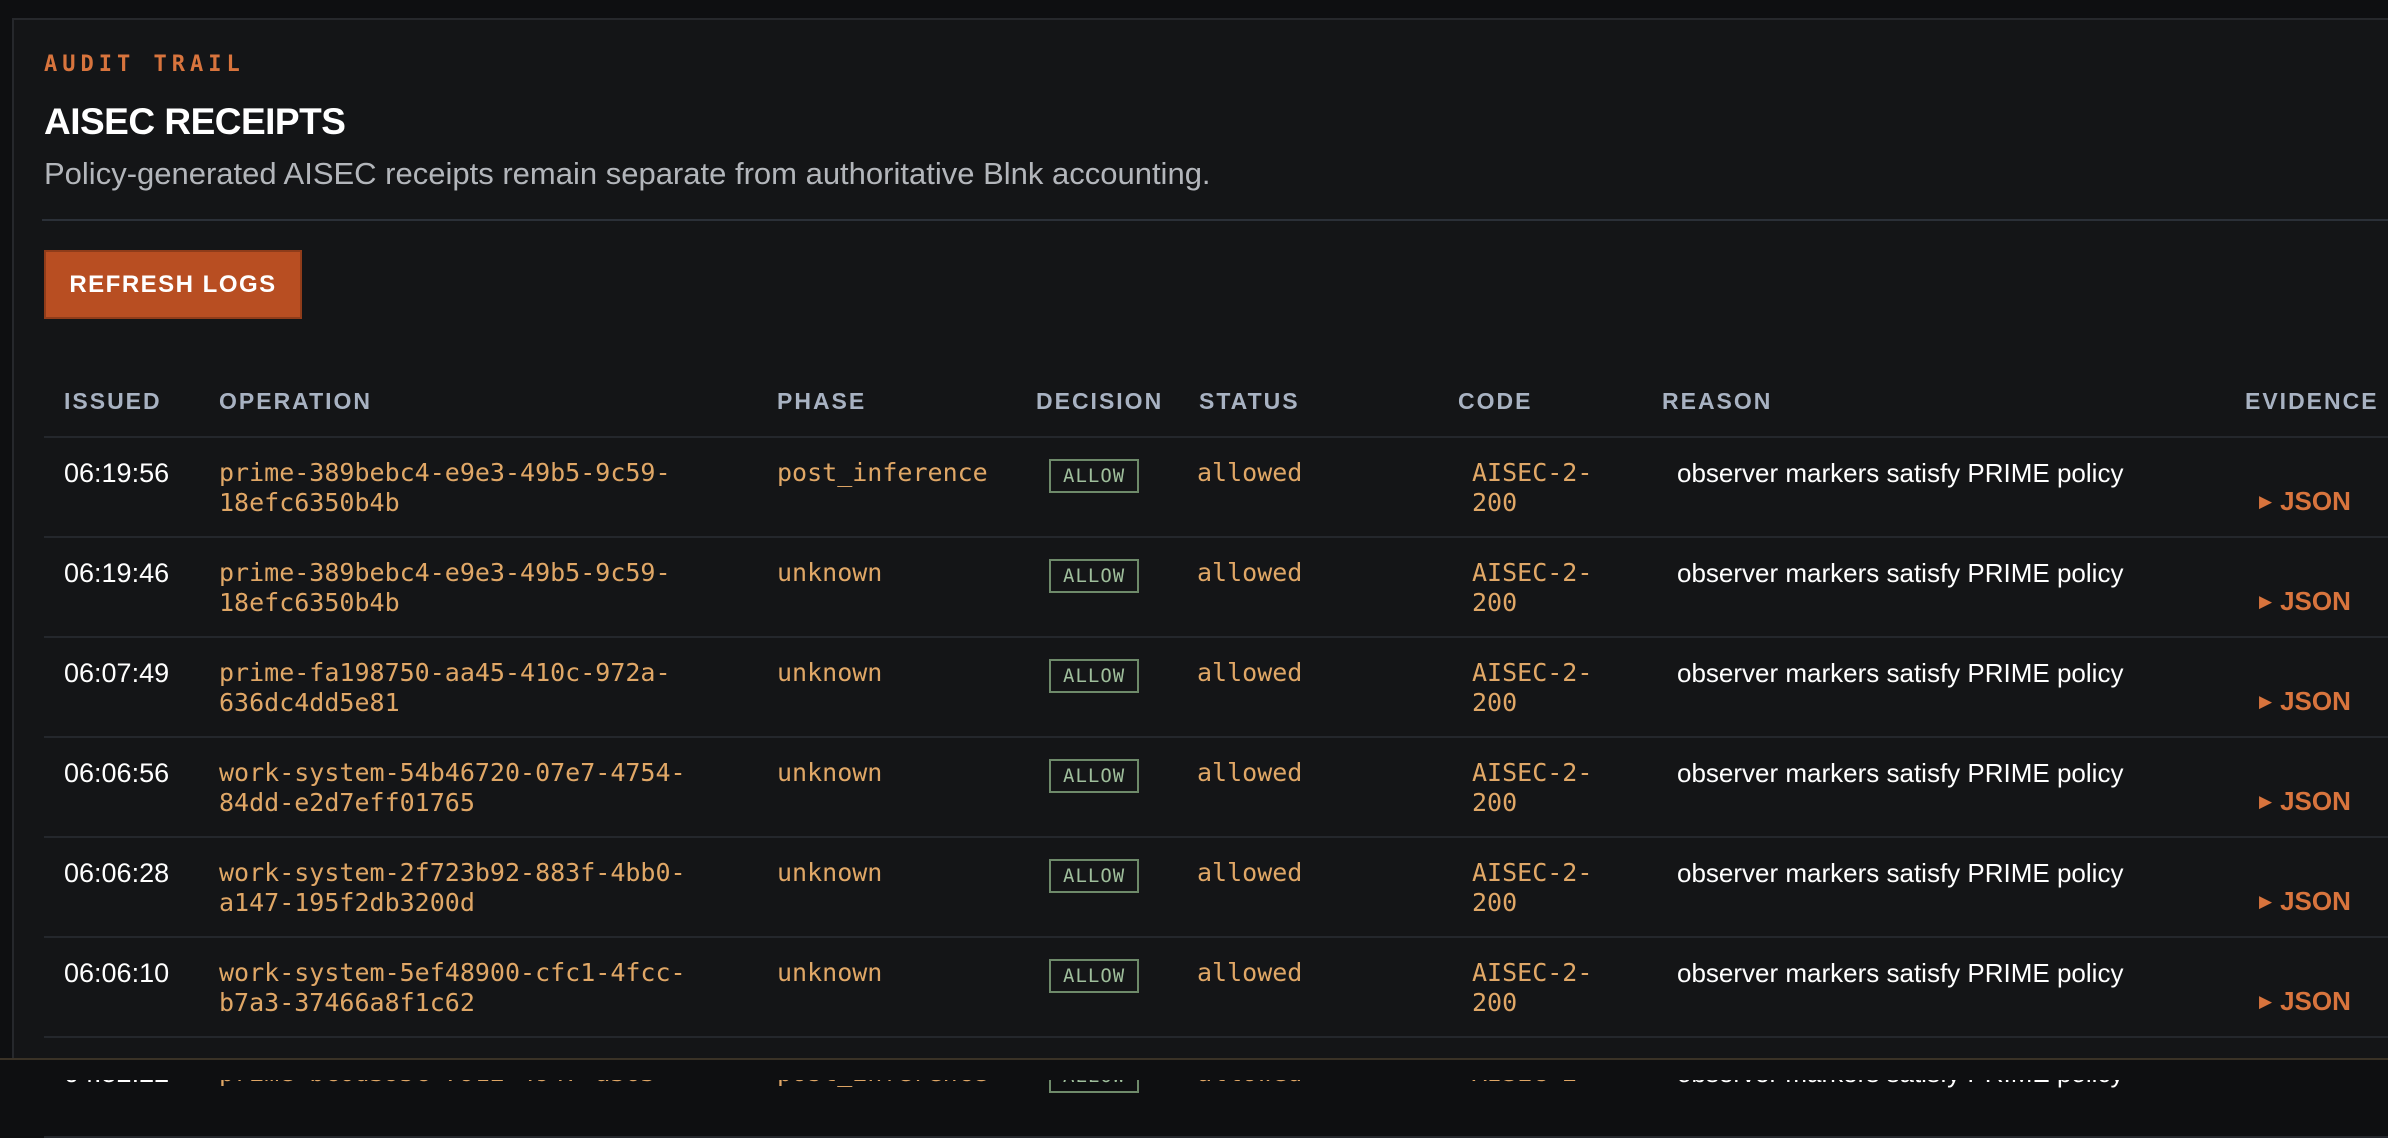  What do you see at coordinates (296, 401) in the screenshot?
I see `column-header-operation: OPERATION` at bounding box center [296, 401].